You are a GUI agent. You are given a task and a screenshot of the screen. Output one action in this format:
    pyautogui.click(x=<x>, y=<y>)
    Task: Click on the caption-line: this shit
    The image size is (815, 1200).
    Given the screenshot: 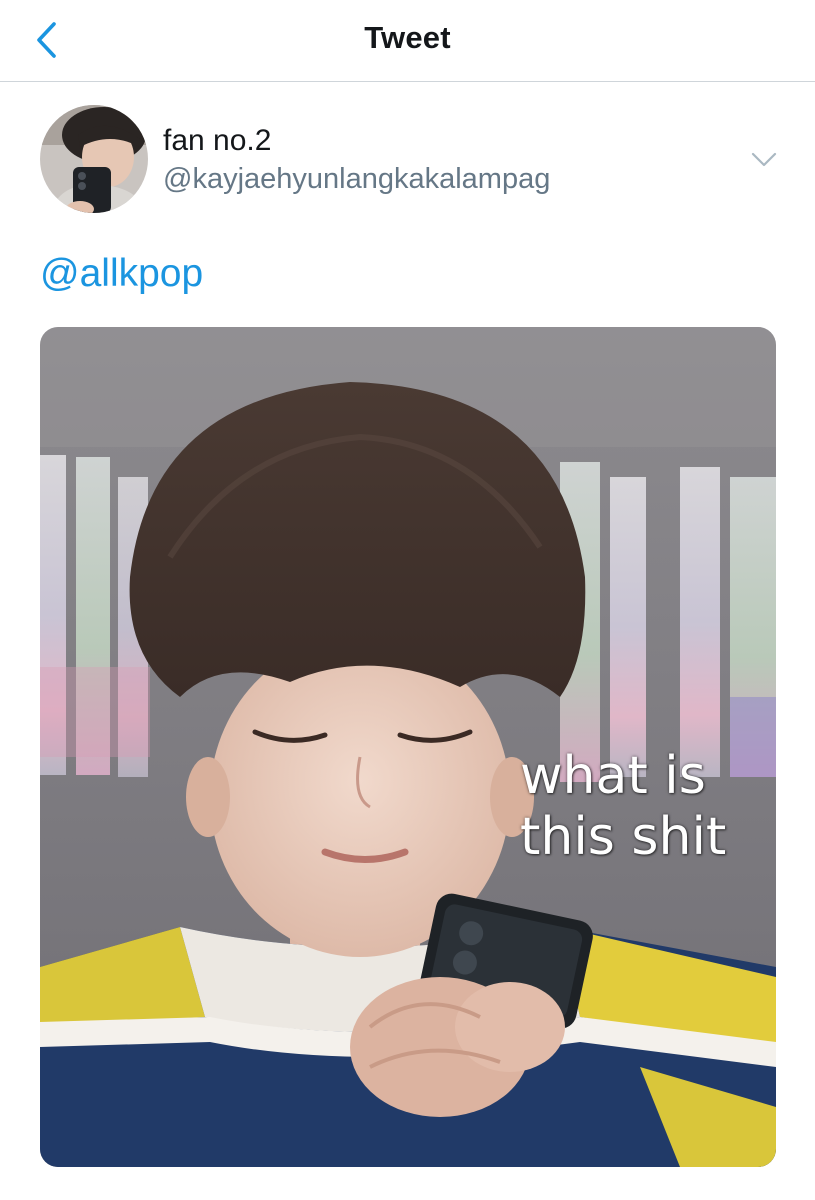 What is the action you would take?
    pyautogui.click(x=623, y=837)
    